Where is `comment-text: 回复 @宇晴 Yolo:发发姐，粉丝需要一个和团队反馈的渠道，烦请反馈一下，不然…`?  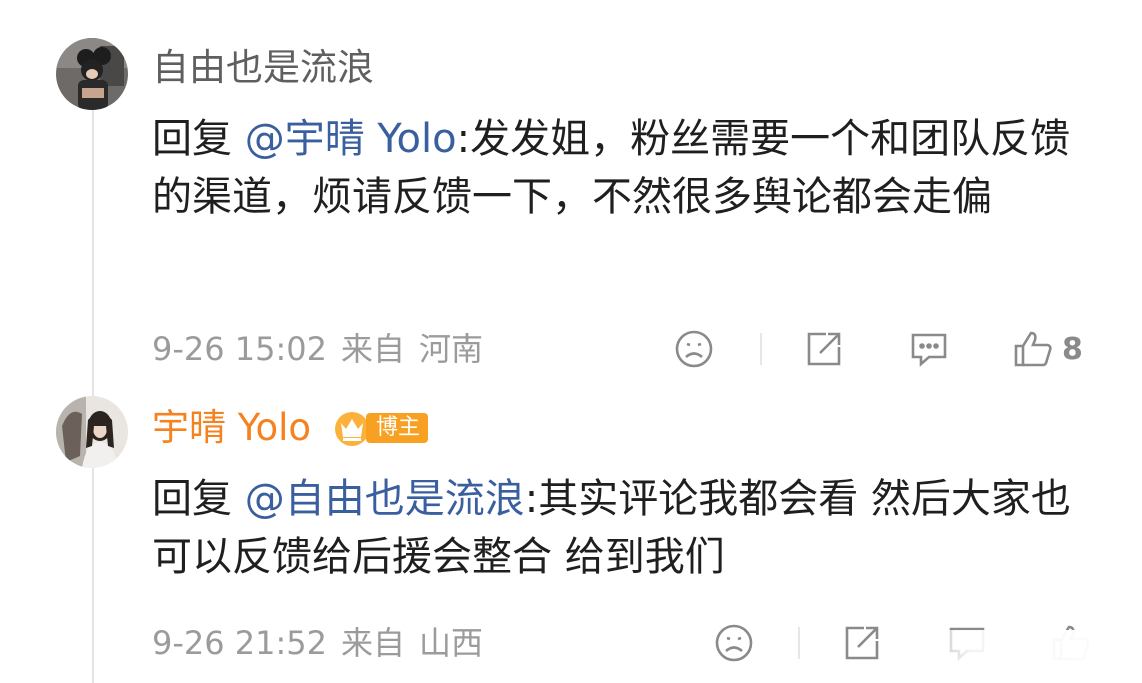 comment-text: 回复 @宇晴 Yolo:发发姐，粉丝需要一个和团队反馈的渠道，烦请反馈一下，不然… is located at coordinates (627, 168).